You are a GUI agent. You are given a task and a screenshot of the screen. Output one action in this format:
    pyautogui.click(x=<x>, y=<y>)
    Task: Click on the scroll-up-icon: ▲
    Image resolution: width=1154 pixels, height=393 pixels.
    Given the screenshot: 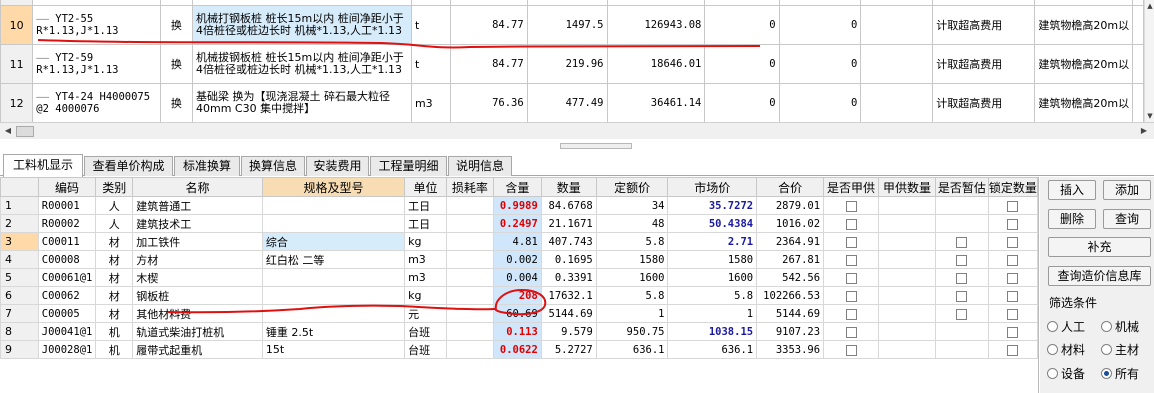 What is the action you would take?
    pyautogui.click(x=1150, y=6)
    